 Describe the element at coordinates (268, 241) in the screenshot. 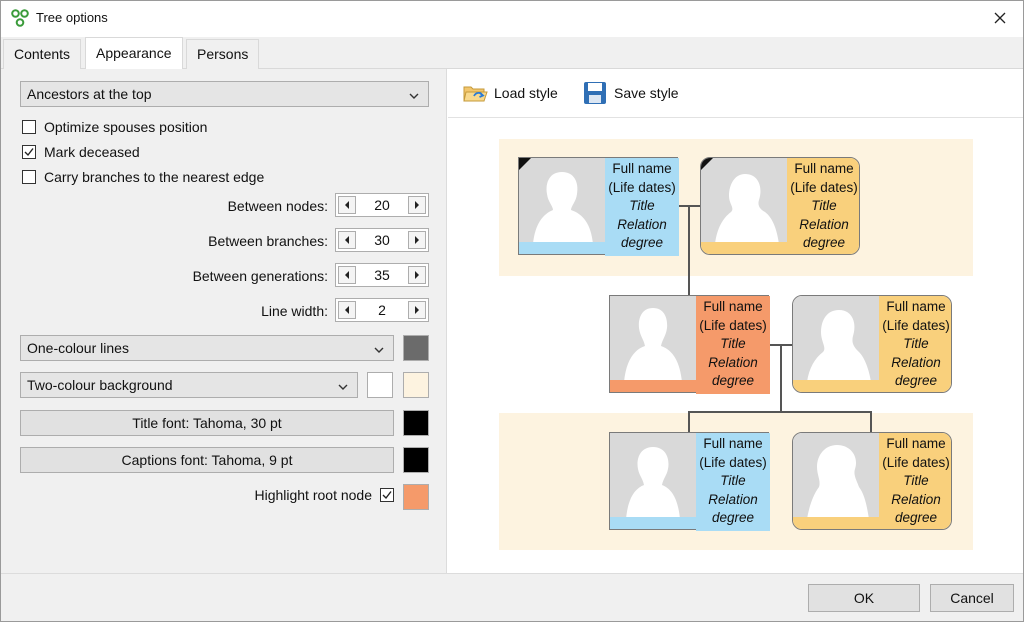

I see `between-branches-label: Between branches:` at that location.